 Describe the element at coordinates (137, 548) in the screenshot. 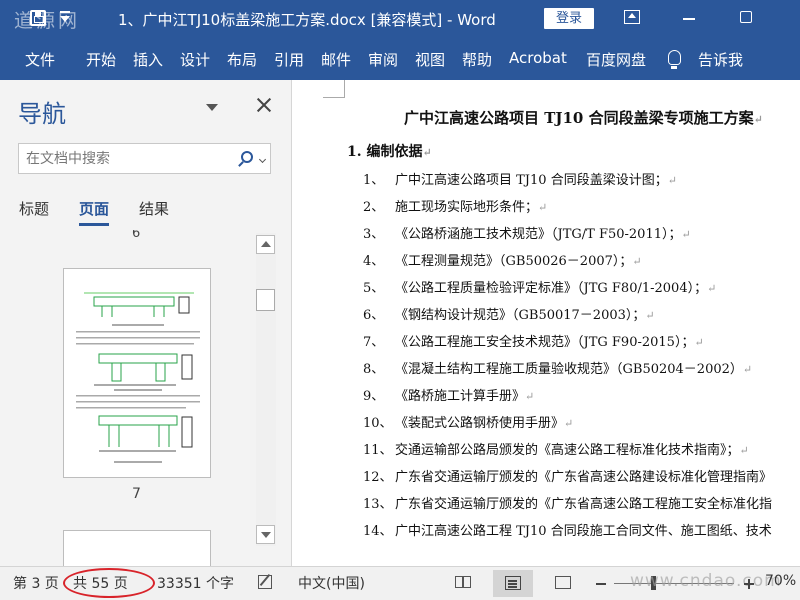

I see `page-thumbnail-next` at that location.